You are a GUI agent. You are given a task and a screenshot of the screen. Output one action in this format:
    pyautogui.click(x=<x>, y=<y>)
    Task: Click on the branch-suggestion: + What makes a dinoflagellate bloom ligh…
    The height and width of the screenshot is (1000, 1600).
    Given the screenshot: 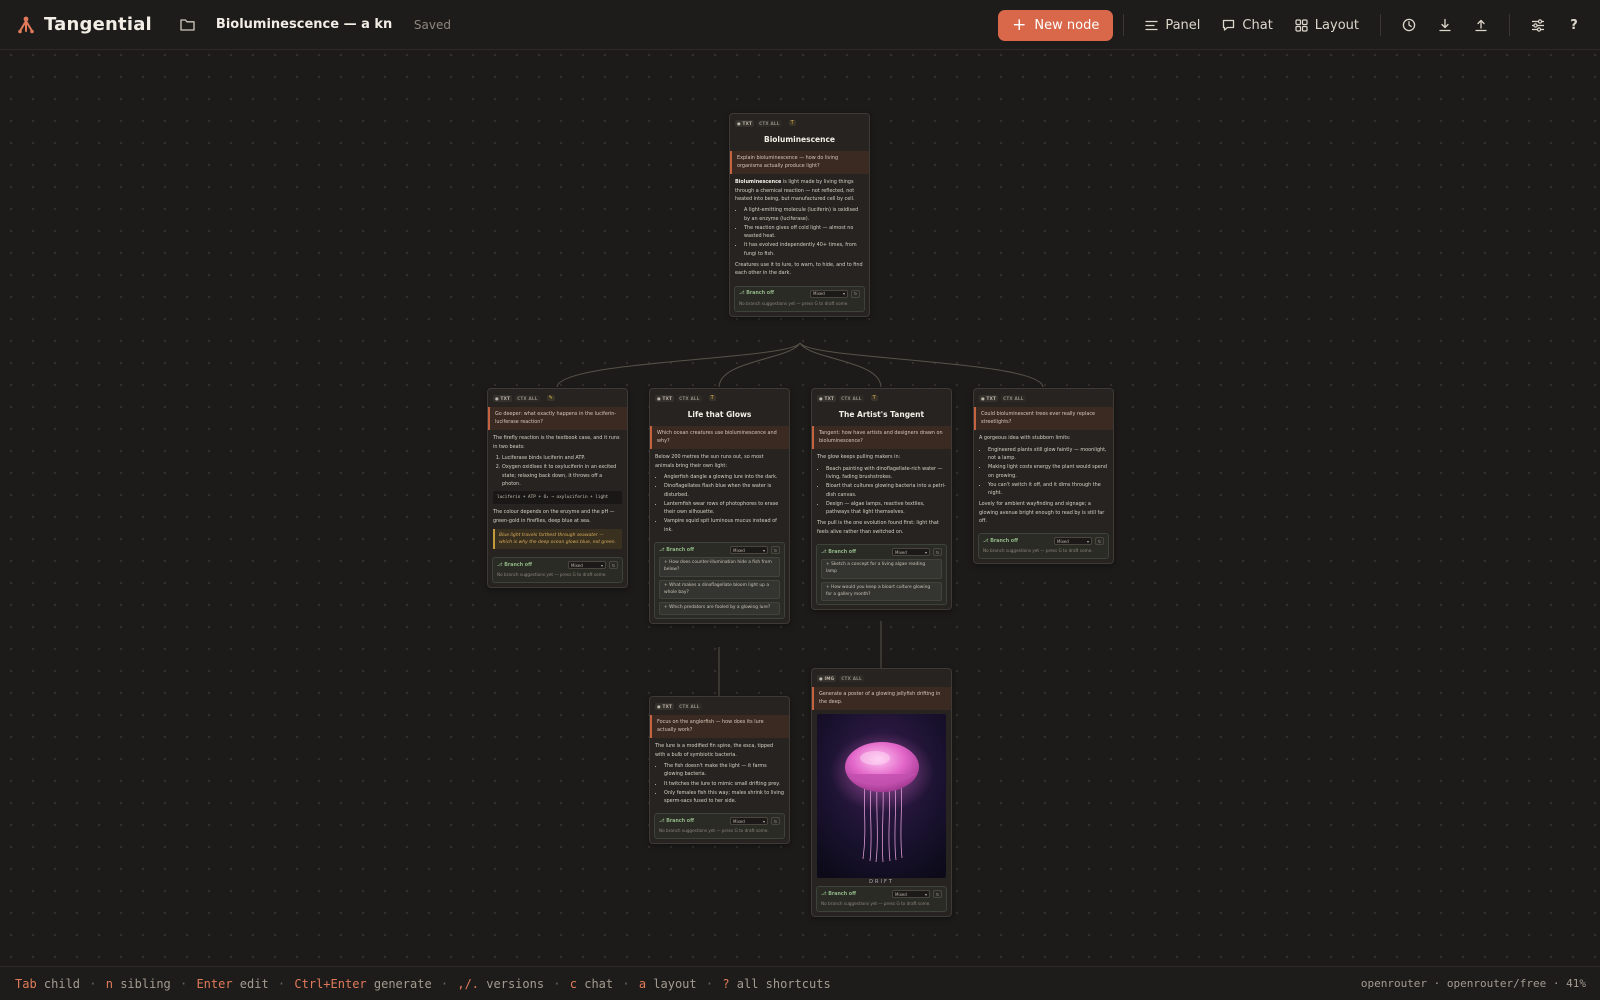 What is the action you would take?
    pyautogui.click(x=719, y=589)
    